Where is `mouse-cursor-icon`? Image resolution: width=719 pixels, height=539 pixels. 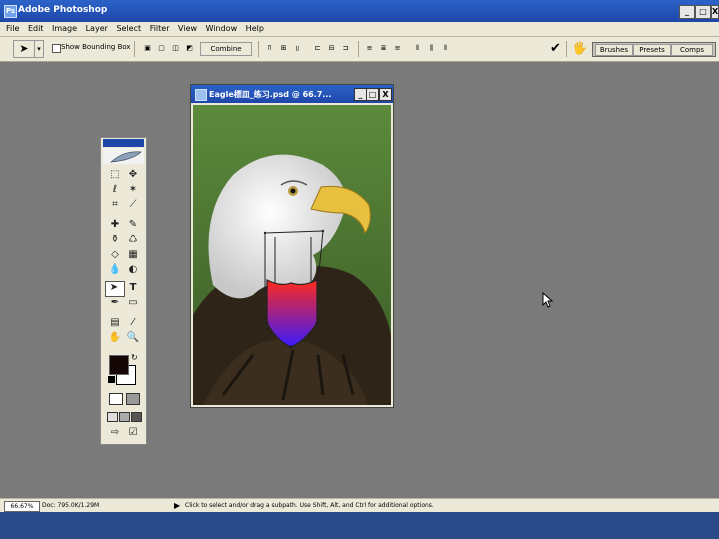 mouse-cursor-icon is located at coordinates (548, 300).